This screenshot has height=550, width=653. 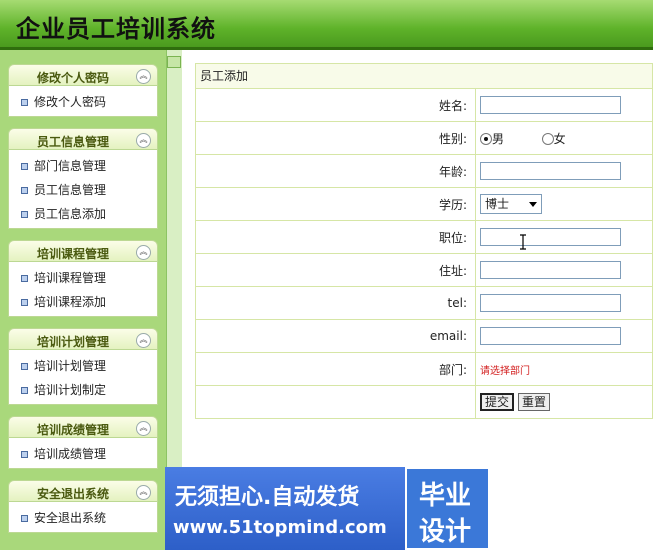 I want to click on splitter-handle-icon, so click(x=174, y=62).